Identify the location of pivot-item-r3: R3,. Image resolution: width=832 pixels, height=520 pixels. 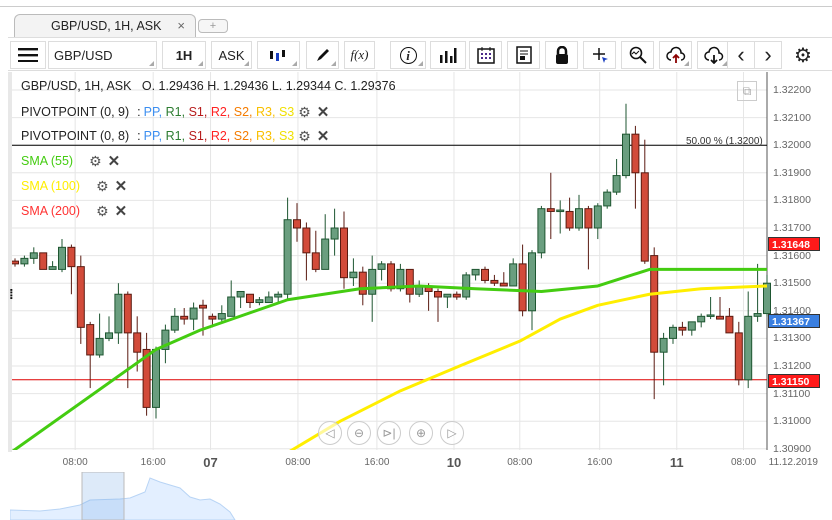
(267, 136).